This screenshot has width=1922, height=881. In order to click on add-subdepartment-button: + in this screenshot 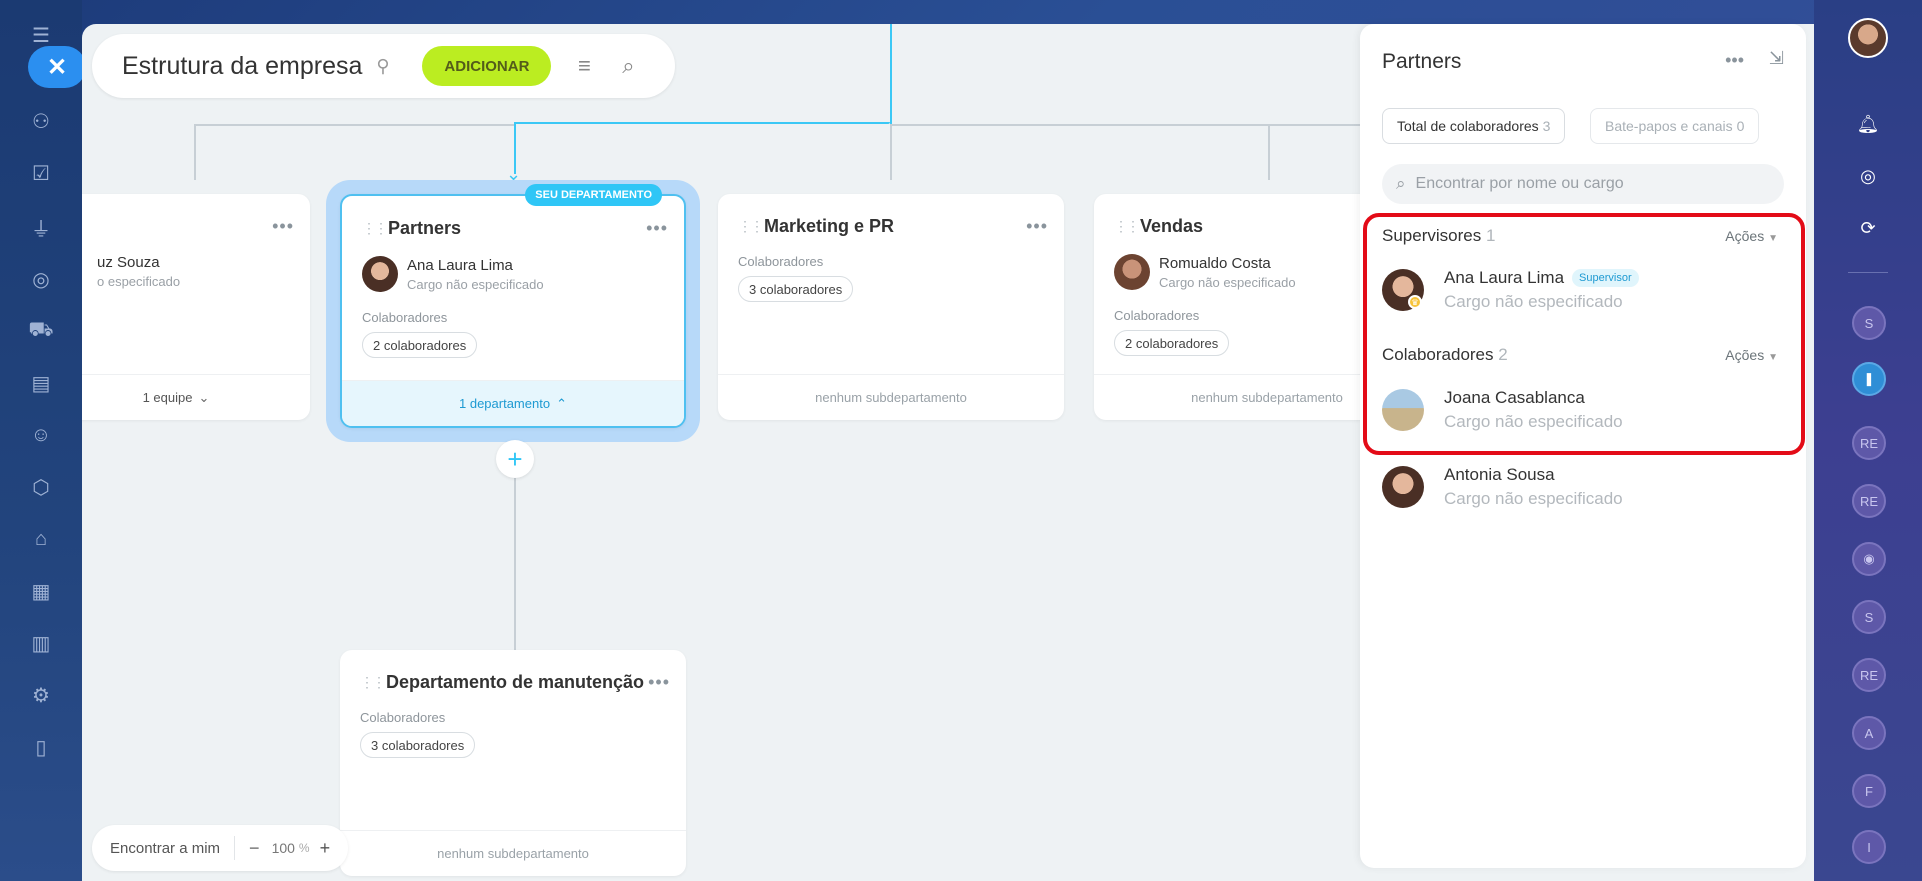, I will do `click(515, 459)`.